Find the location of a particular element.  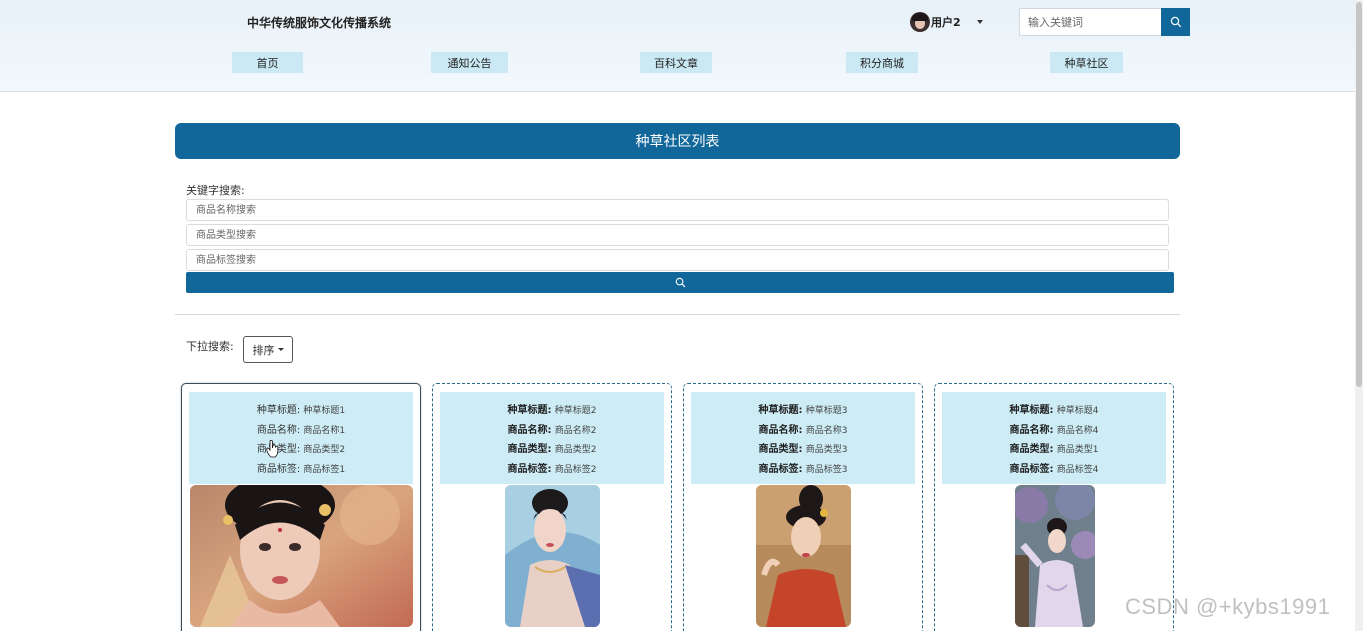

info-row-tag: 商品标签: 商品标签3 is located at coordinates (803, 469).